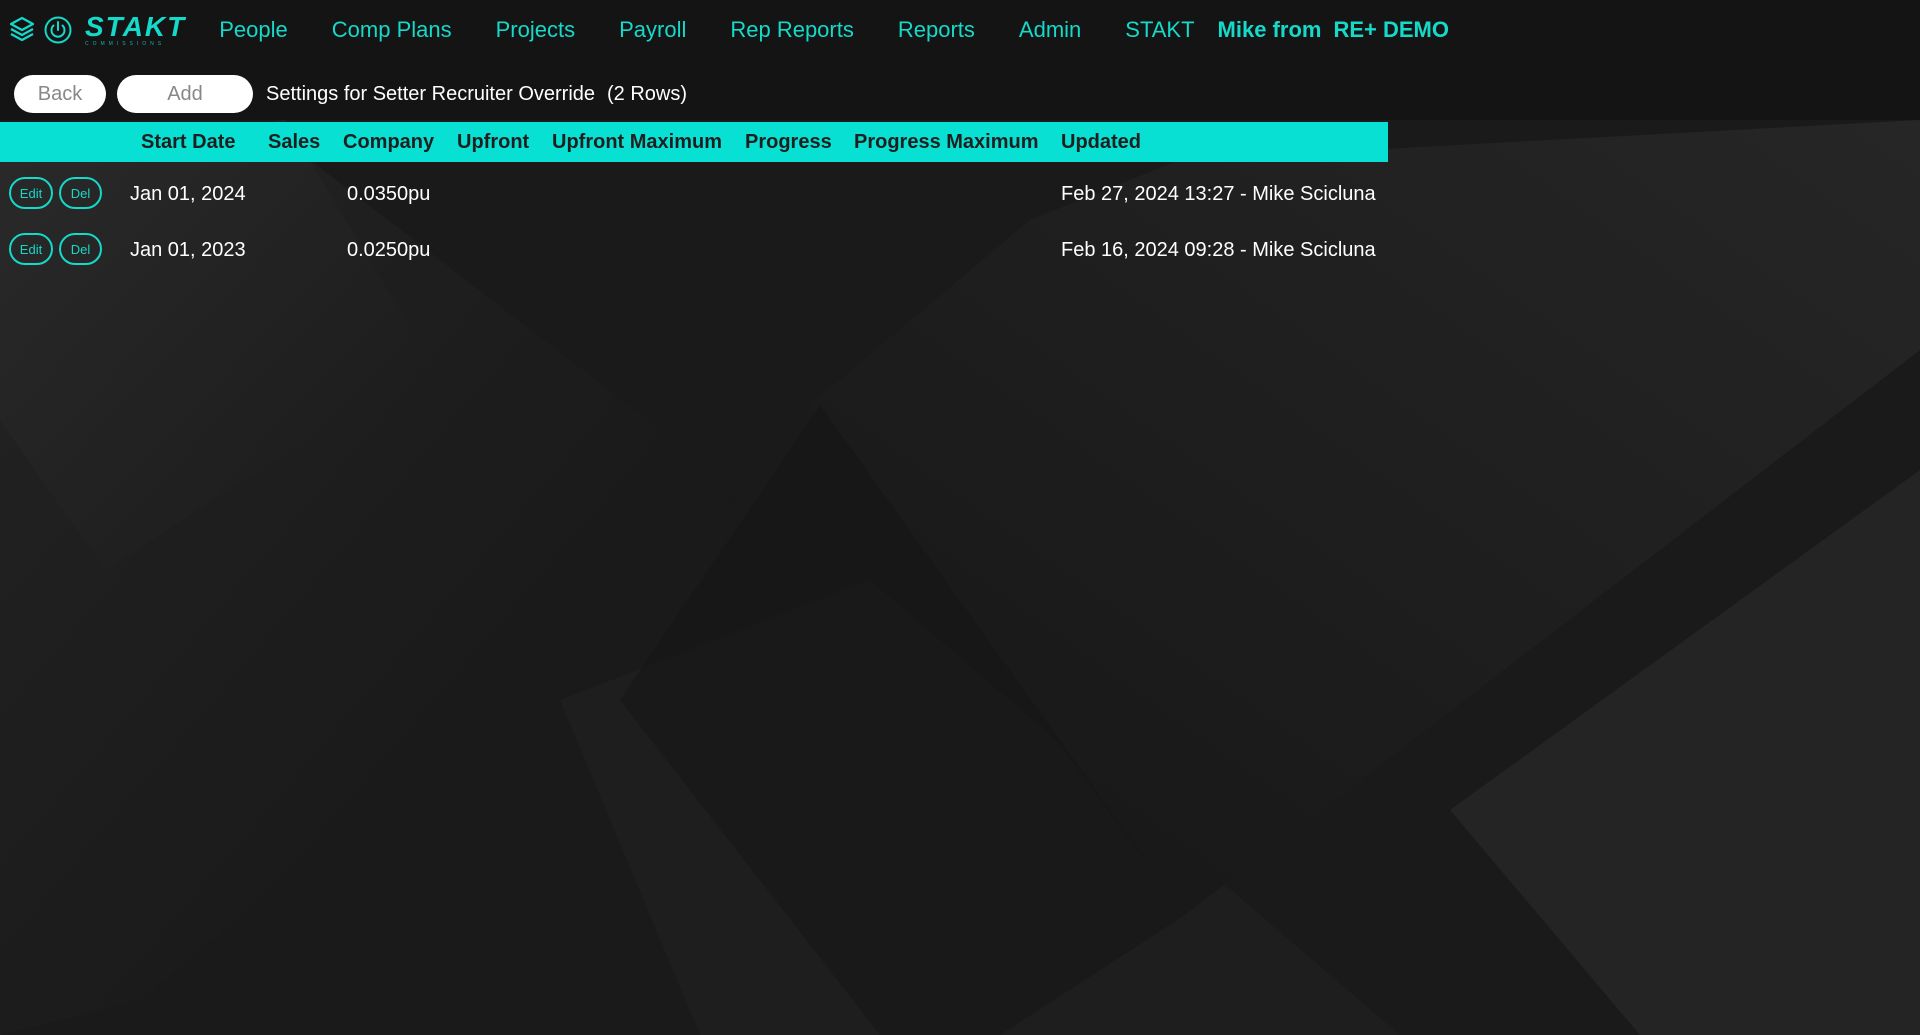 This screenshot has height=1035, width=1920. What do you see at coordinates (647, 93) in the screenshot?
I see `row-count: (2 Rows)` at bounding box center [647, 93].